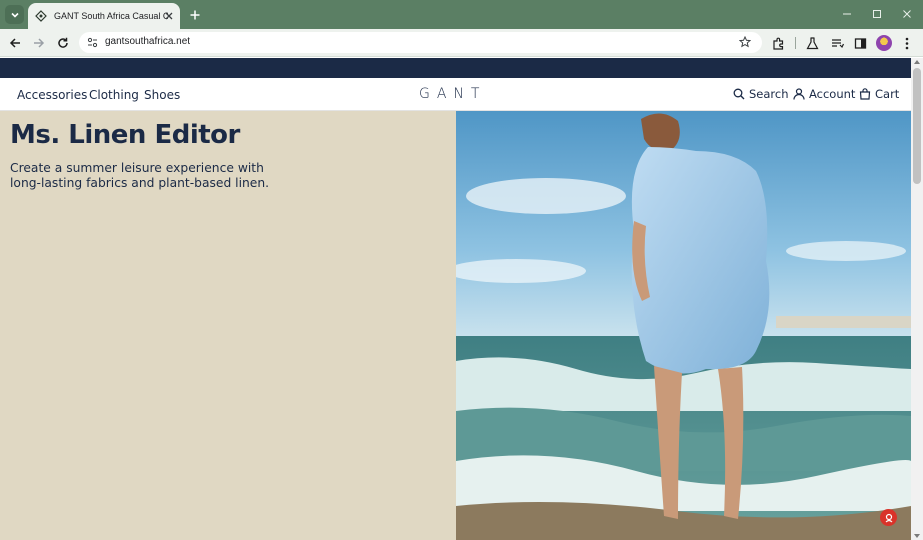  What do you see at coordinates (41, 16) in the screenshot?
I see `gant-favicon-icon` at bounding box center [41, 16].